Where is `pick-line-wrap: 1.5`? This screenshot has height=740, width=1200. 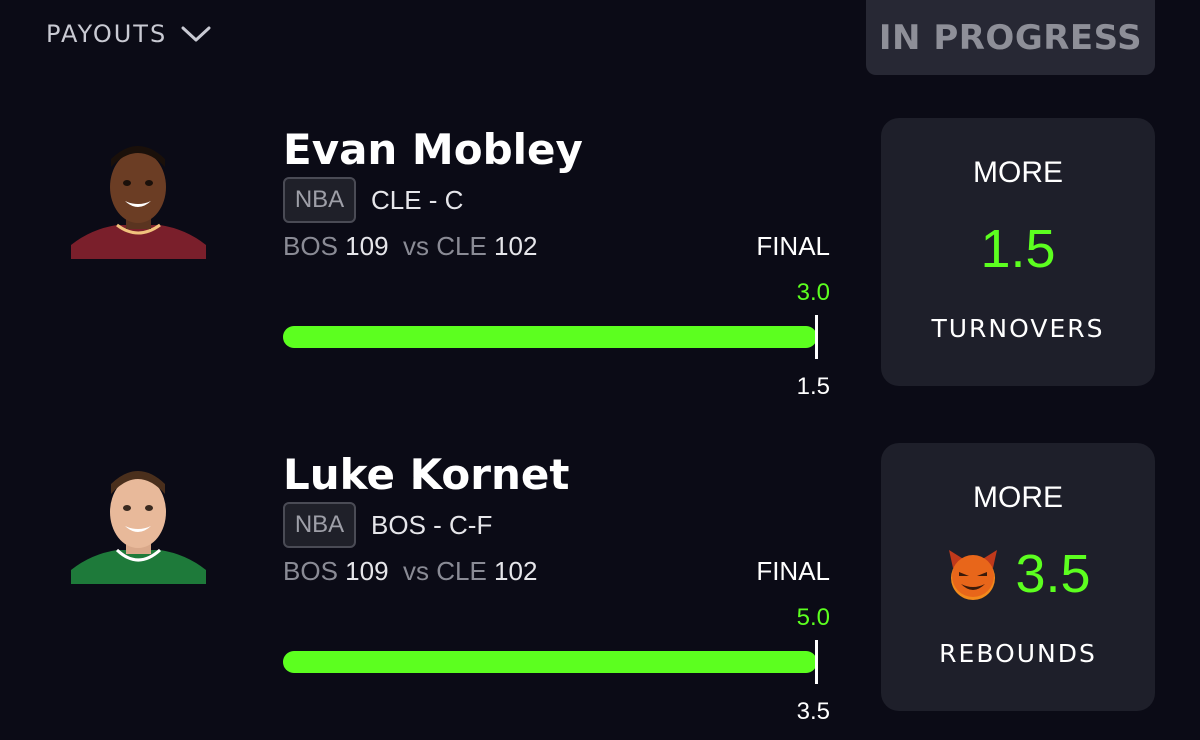
pick-line-wrap: 1.5 is located at coordinates (1018, 249).